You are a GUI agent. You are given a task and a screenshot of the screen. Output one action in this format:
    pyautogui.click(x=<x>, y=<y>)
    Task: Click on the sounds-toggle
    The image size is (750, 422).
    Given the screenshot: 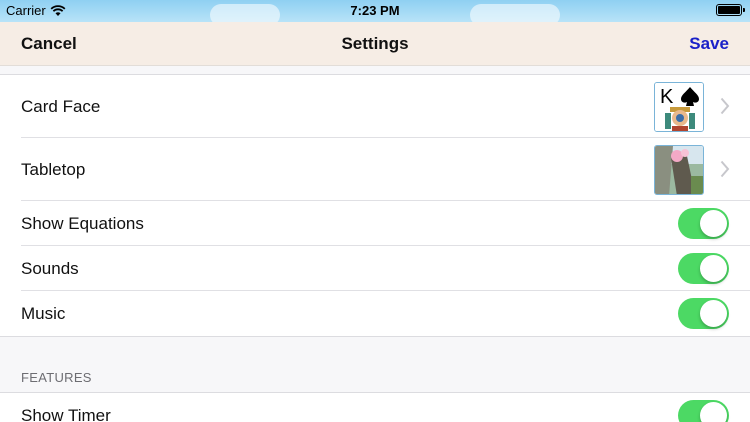 What is the action you would take?
    pyautogui.click(x=703, y=268)
    